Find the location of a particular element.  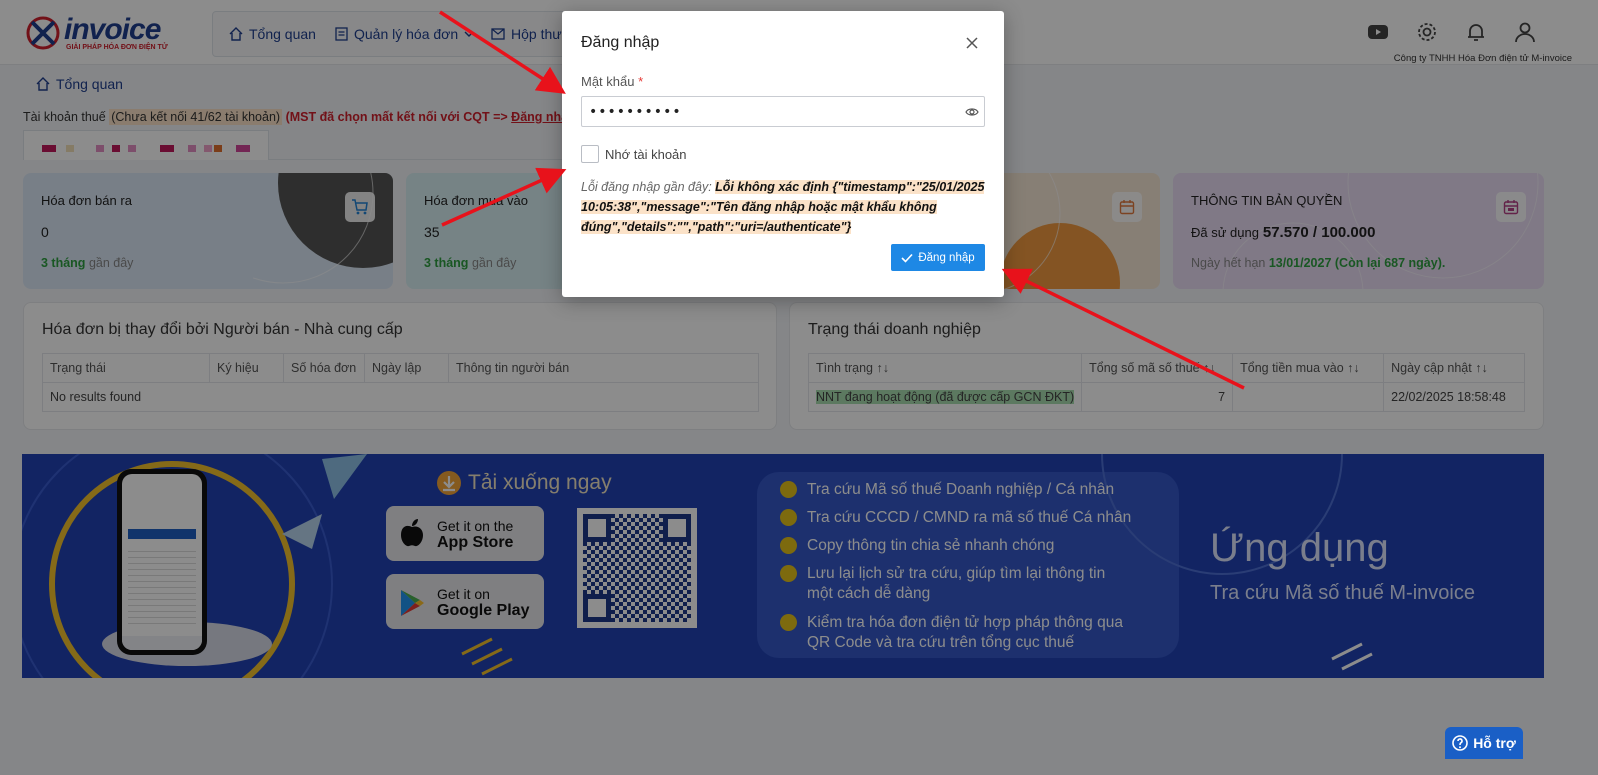

login-button: Đăng nhập is located at coordinates (938, 257).